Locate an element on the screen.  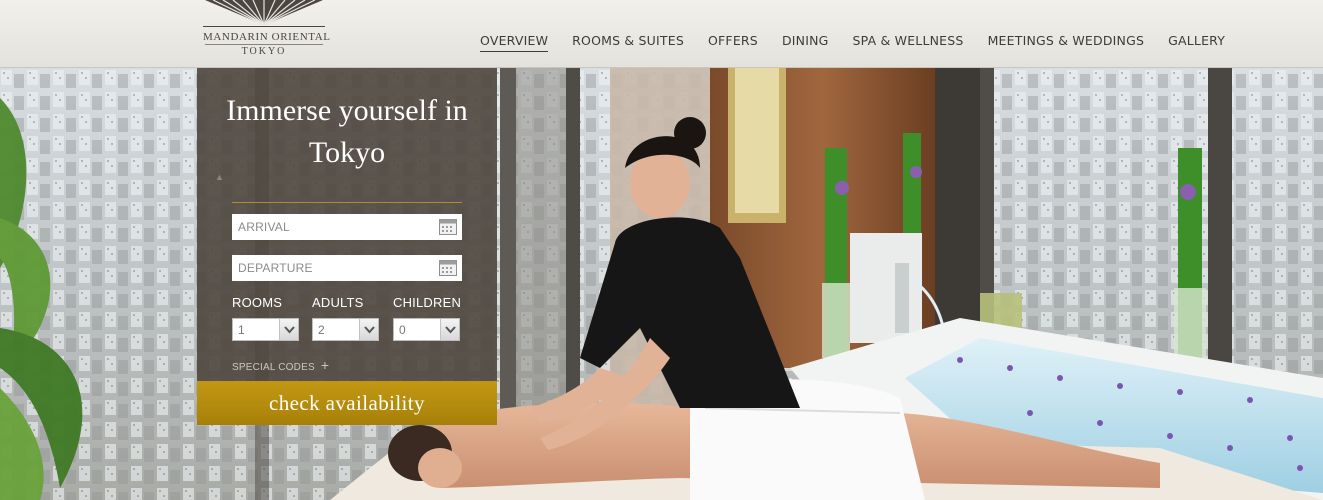
arrival-date-input is located at coordinates (347, 227).